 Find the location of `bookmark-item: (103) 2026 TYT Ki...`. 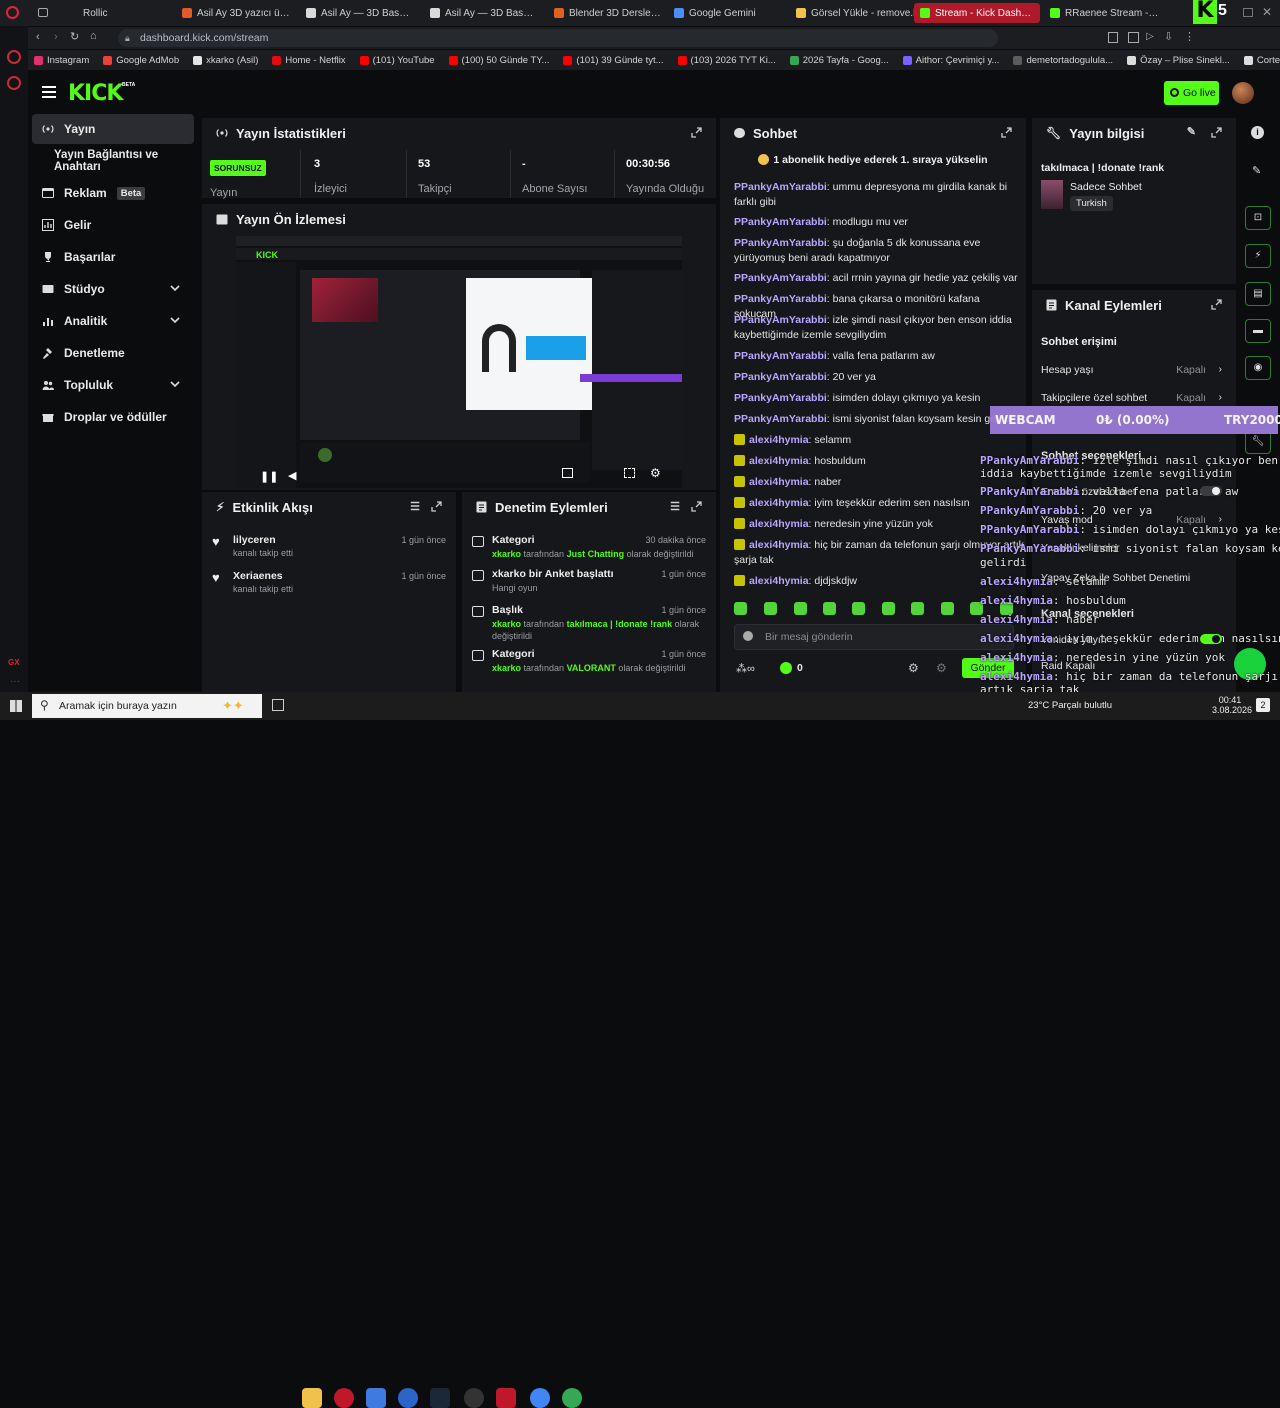

bookmark-item: (103) 2026 TYT Ki... is located at coordinates (726, 60).